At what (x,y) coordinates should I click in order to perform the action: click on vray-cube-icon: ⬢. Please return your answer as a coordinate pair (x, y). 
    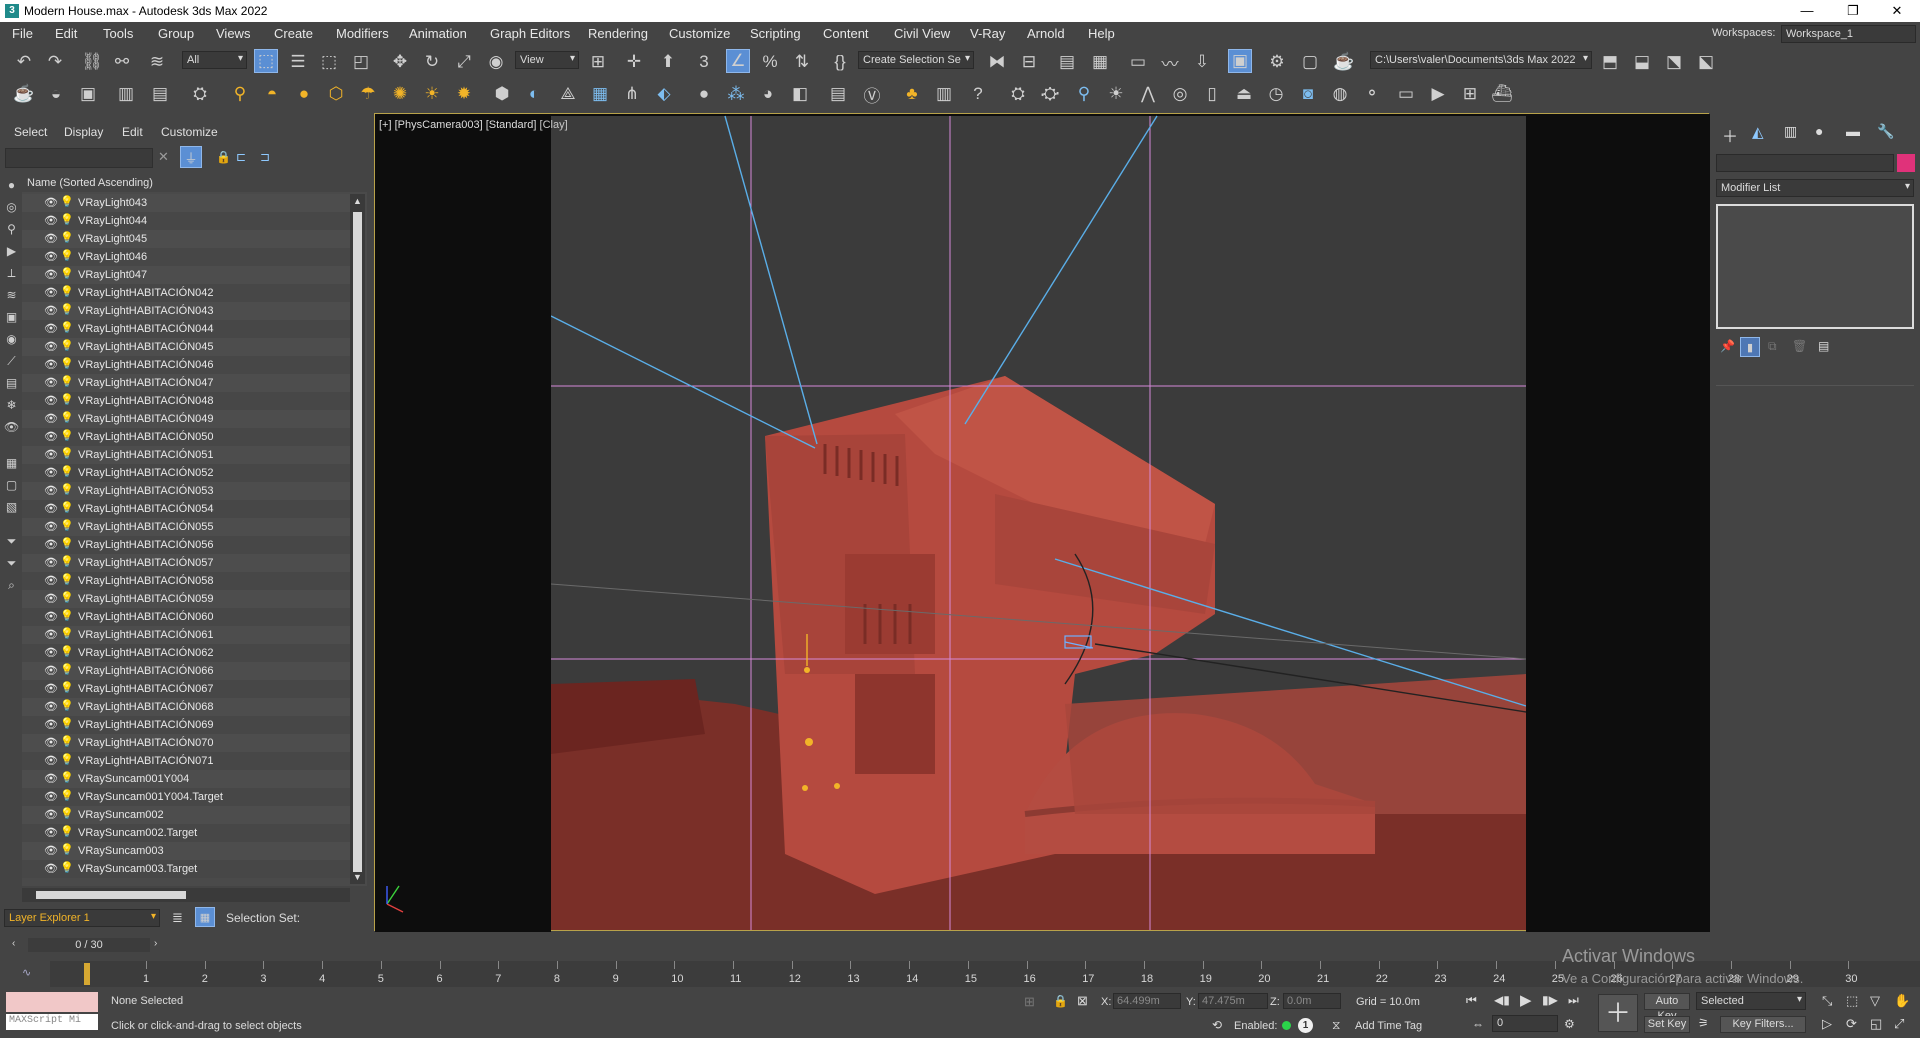
    Looking at the image, I should click on (502, 94).